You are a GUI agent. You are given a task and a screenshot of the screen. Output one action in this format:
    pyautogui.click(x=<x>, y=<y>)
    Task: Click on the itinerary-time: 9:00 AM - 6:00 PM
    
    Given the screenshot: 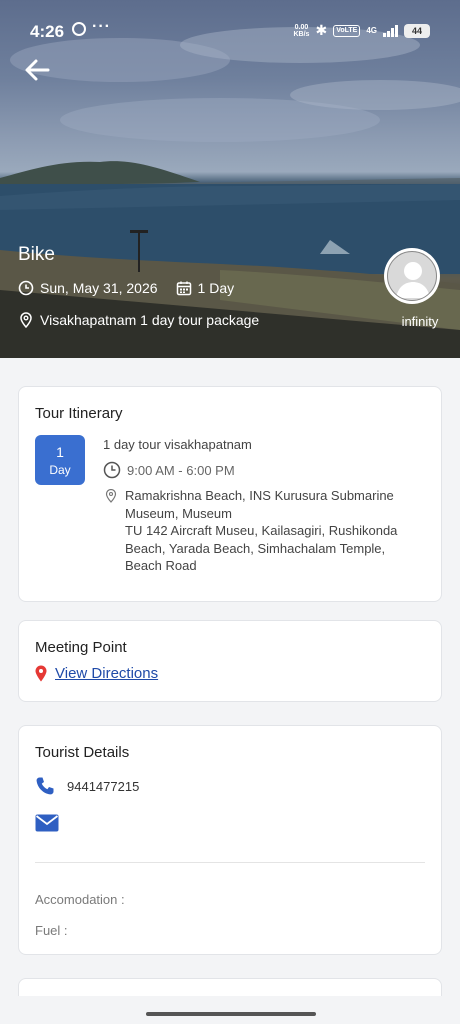 What is the action you would take?
    pyautogui.click(x=181, y=470)
    